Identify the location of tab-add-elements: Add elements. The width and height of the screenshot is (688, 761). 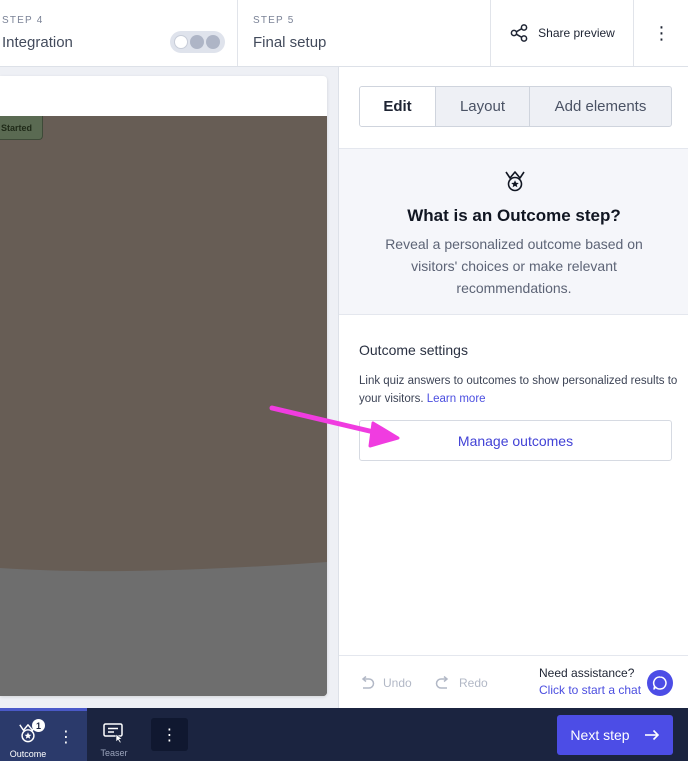
(600, 106).